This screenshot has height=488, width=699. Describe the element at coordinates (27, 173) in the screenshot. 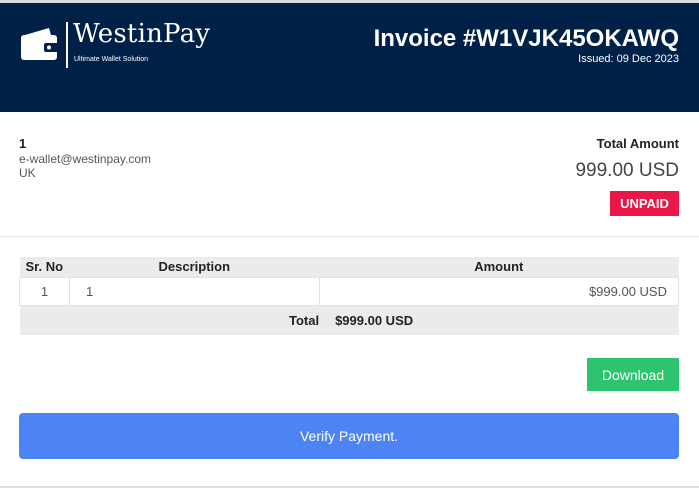

I see `customer-country: UK` at that location.